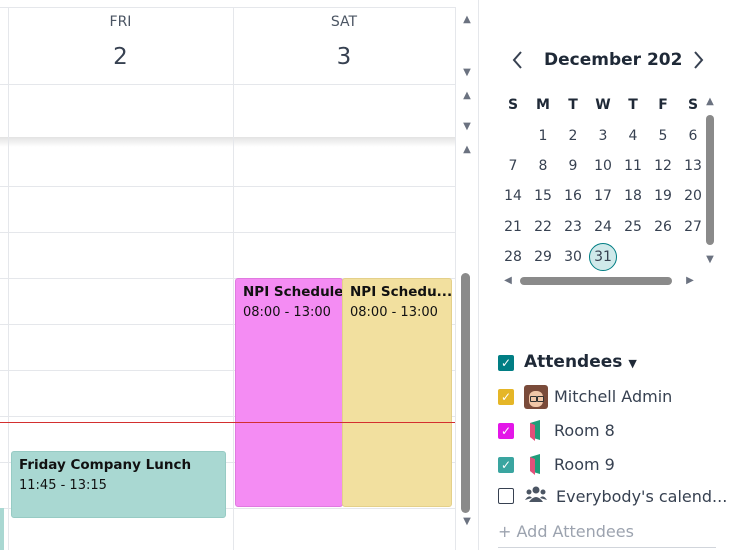 Image resolution: width=737 pixels, height=550 pixels. Describe the element at coordinates (663, 196) in the screenshot. I see `mini-calendar-day: 19` at that location.